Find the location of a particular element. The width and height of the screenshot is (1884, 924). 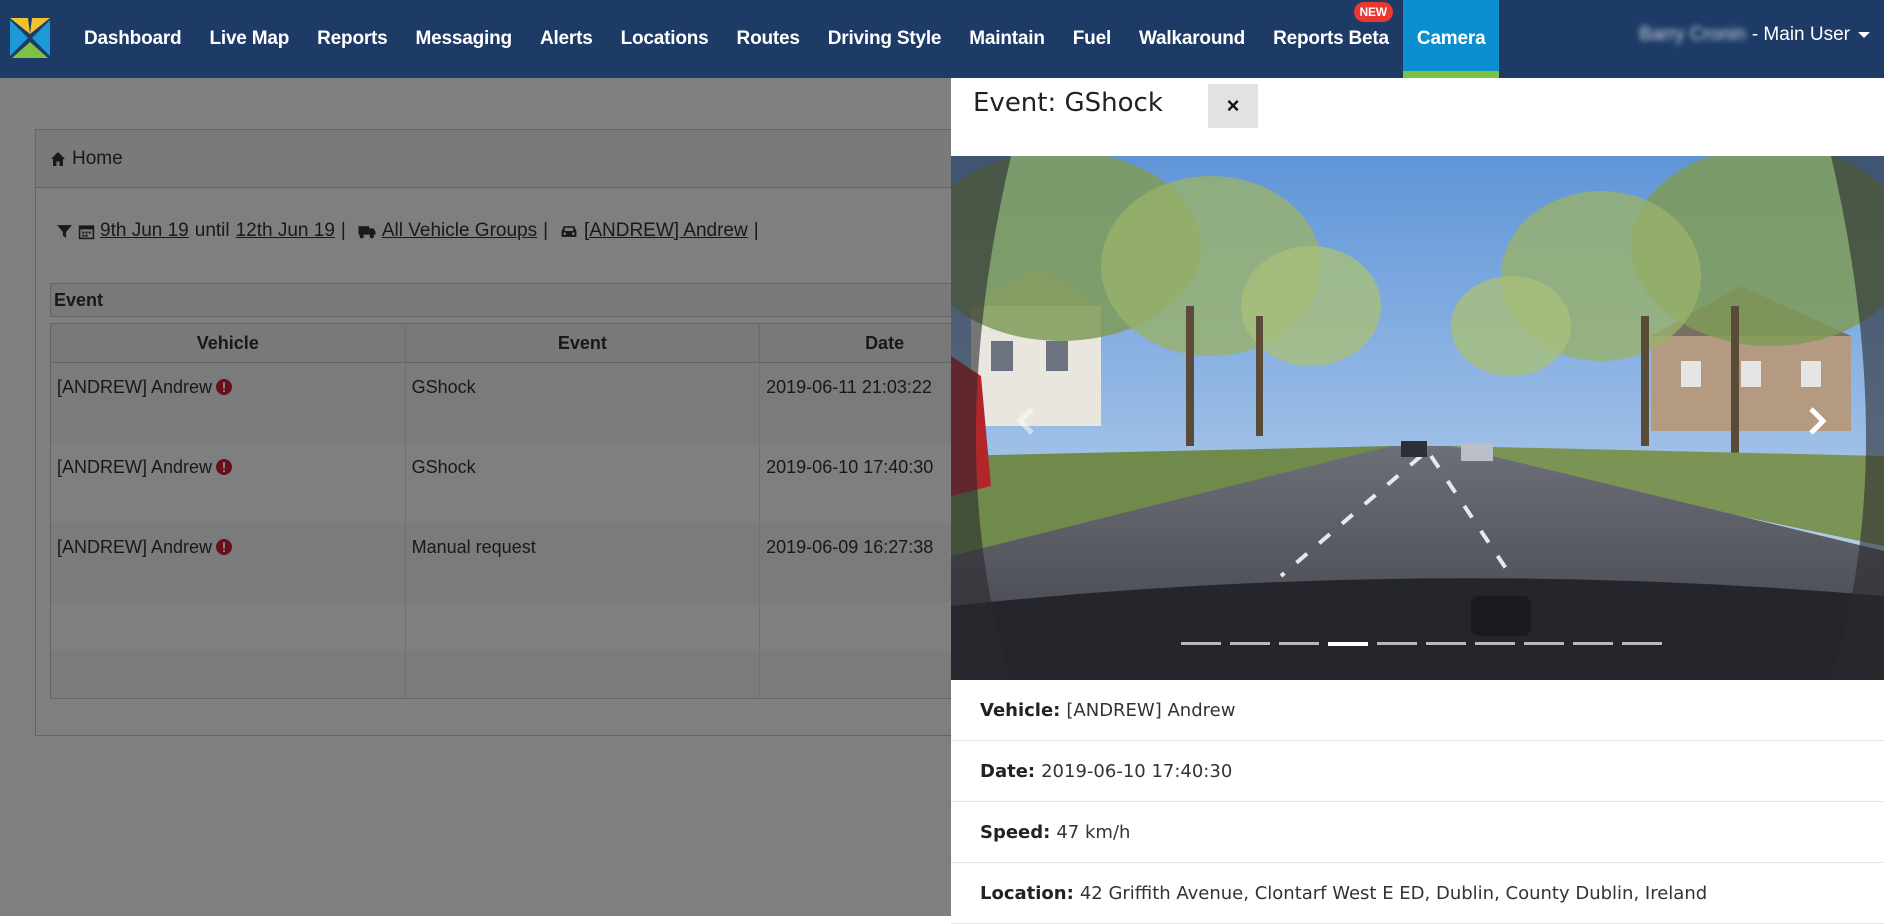

nav-label: Camera is located at coordinates (1451, 38).